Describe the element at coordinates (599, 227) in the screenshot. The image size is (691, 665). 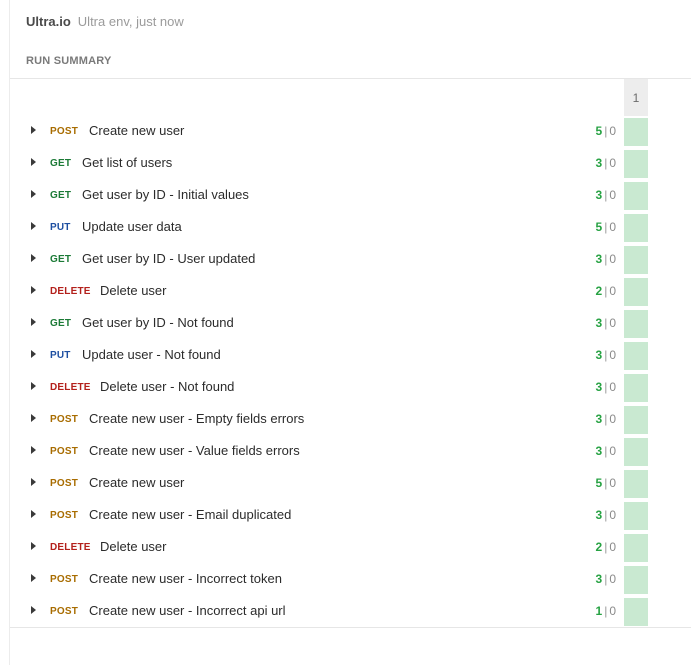
I see `passed-count: 5` at that location.